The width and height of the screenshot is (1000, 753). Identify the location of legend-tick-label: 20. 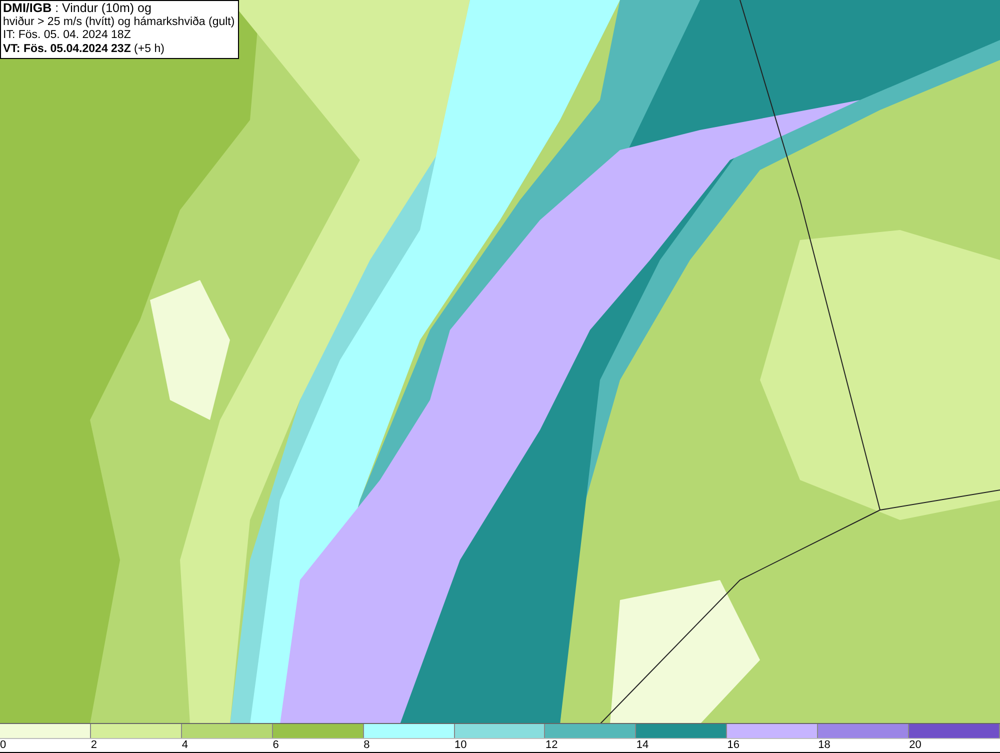
(915, 745).